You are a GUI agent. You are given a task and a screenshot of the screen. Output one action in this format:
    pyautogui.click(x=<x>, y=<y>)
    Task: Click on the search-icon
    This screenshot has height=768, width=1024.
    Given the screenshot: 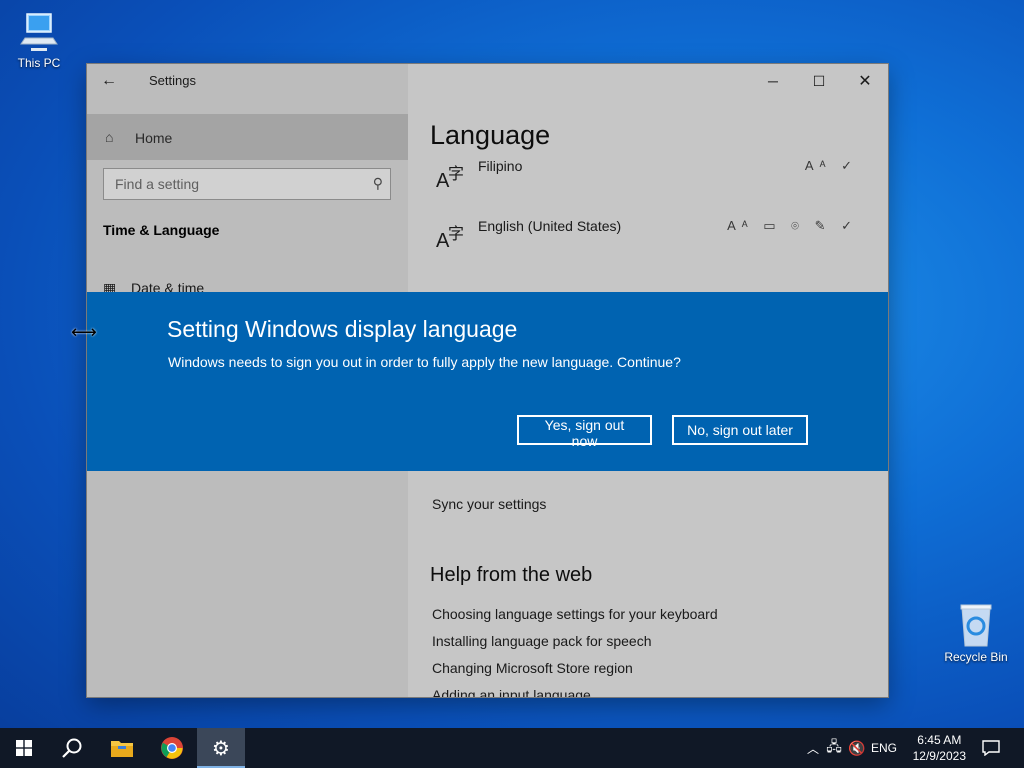 What is the action you would take?
    pyautogui.click(x=72, y=748)
    